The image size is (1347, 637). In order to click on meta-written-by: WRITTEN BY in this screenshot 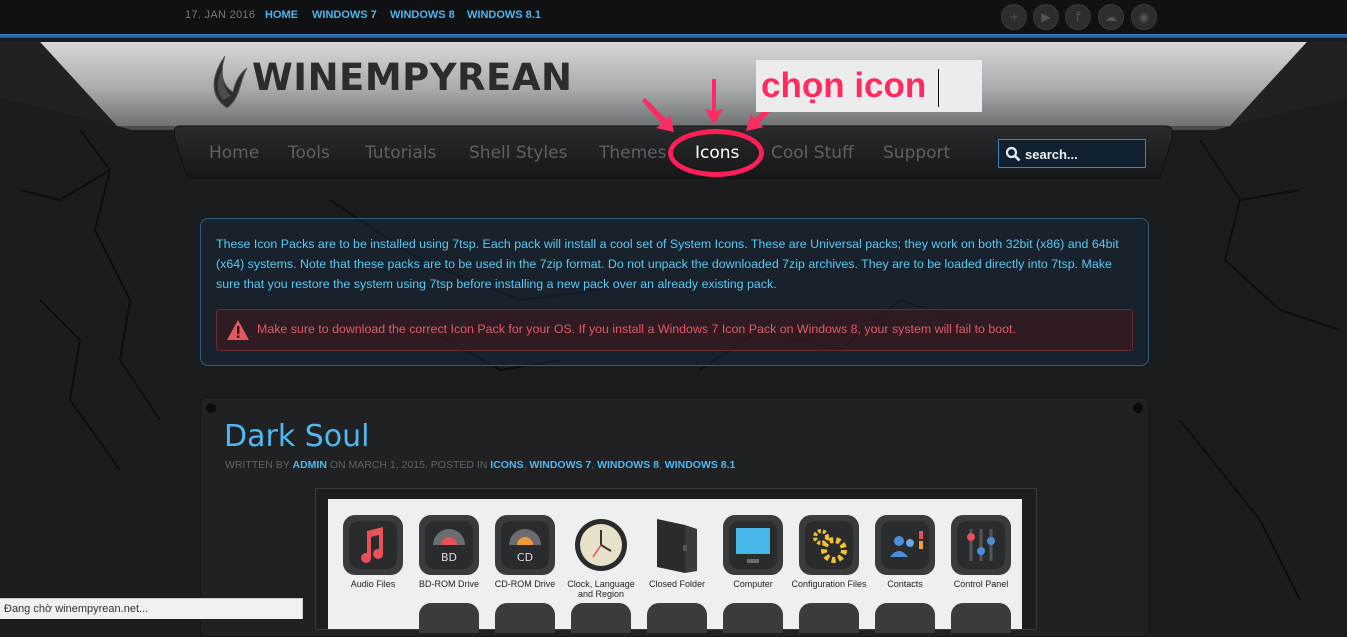, I will do `click(257, 465)`.